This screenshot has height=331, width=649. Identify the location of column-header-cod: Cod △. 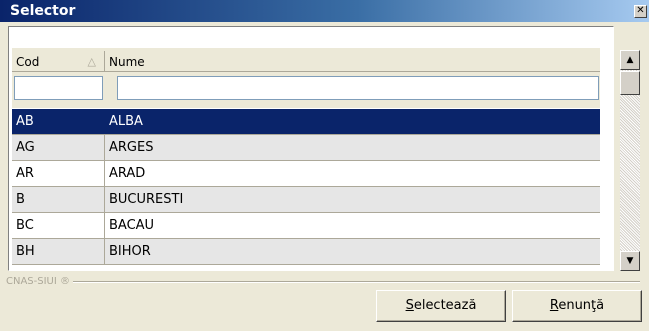
(58, 61).